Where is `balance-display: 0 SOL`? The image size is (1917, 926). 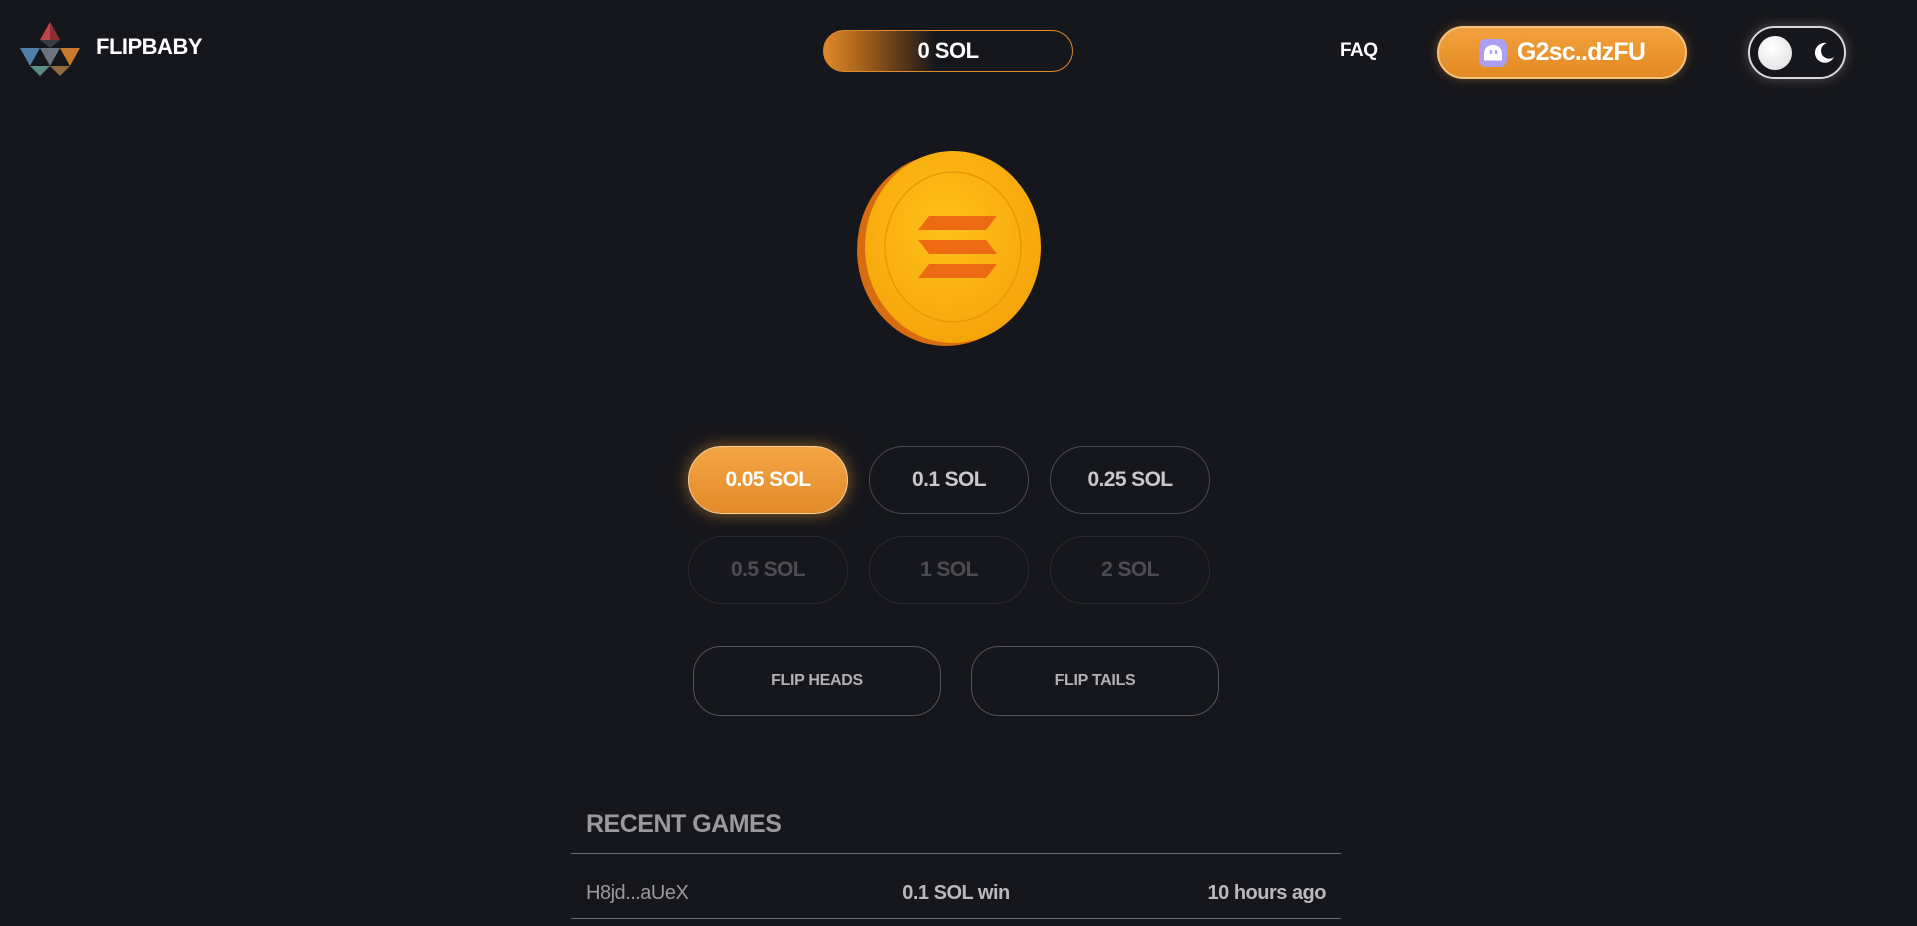 balance-display: 0 SOL is located at coordinates (948, 51).